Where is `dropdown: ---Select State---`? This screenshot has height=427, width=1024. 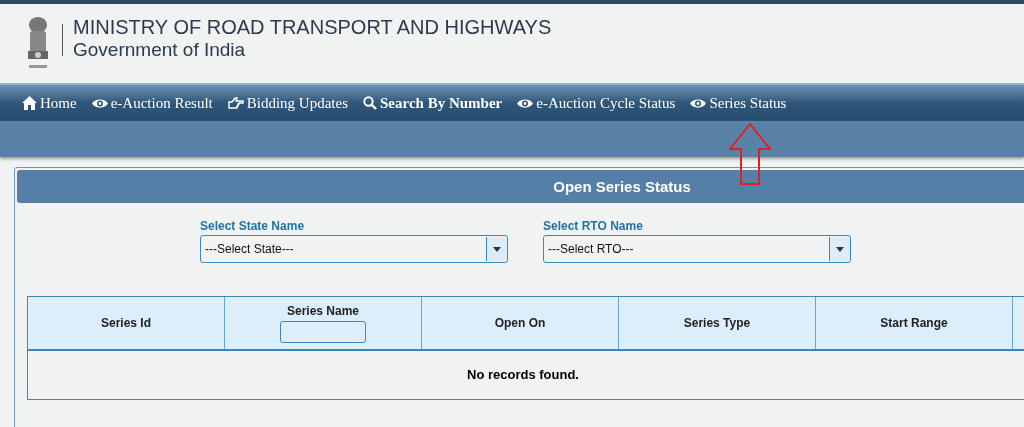
dropdown: ---Select State--- is located at coordinates (354, 249).